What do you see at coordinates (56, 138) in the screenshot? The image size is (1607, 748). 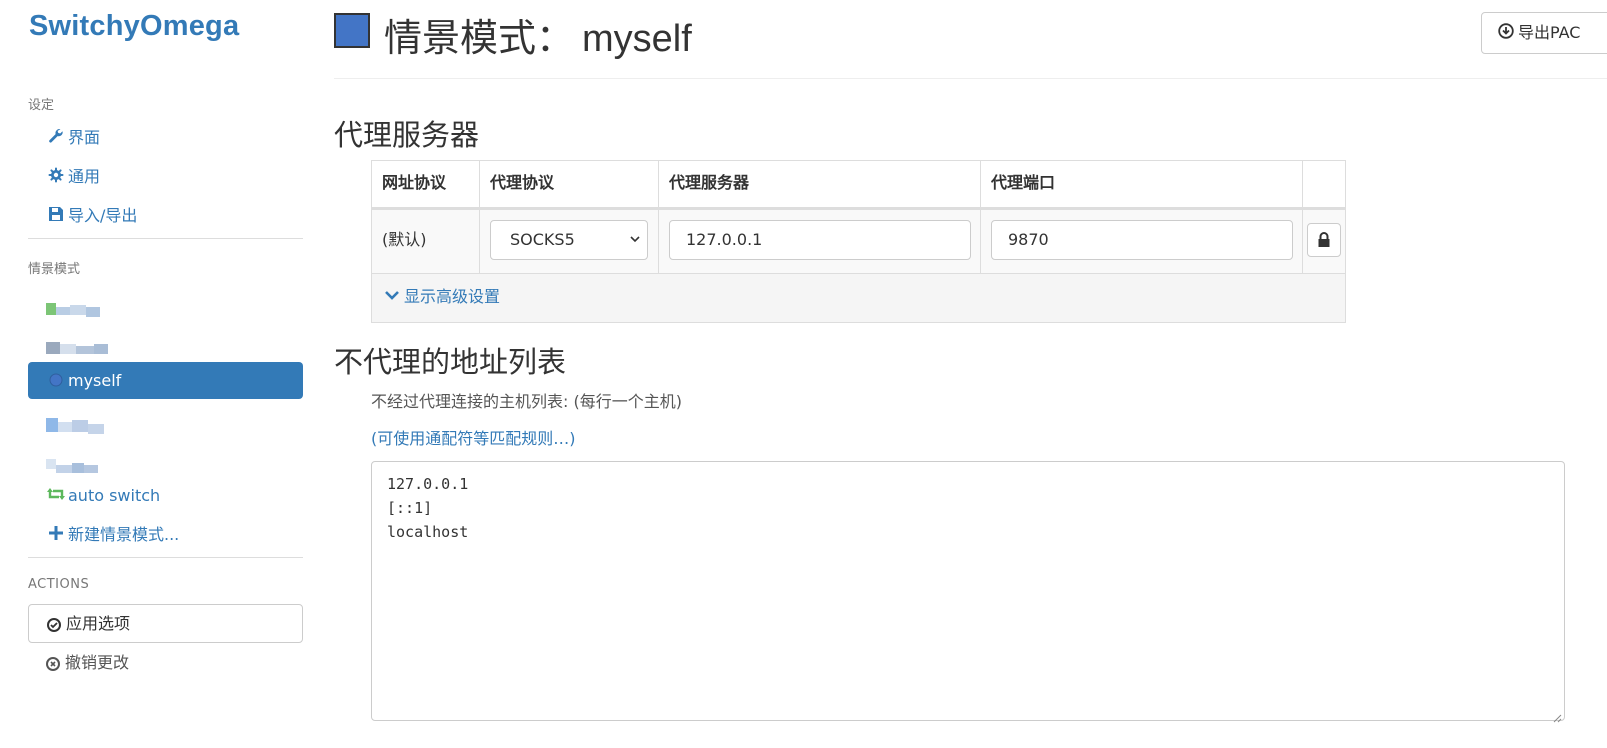 I see `wrench-icon` at bounding box center [56, 138].